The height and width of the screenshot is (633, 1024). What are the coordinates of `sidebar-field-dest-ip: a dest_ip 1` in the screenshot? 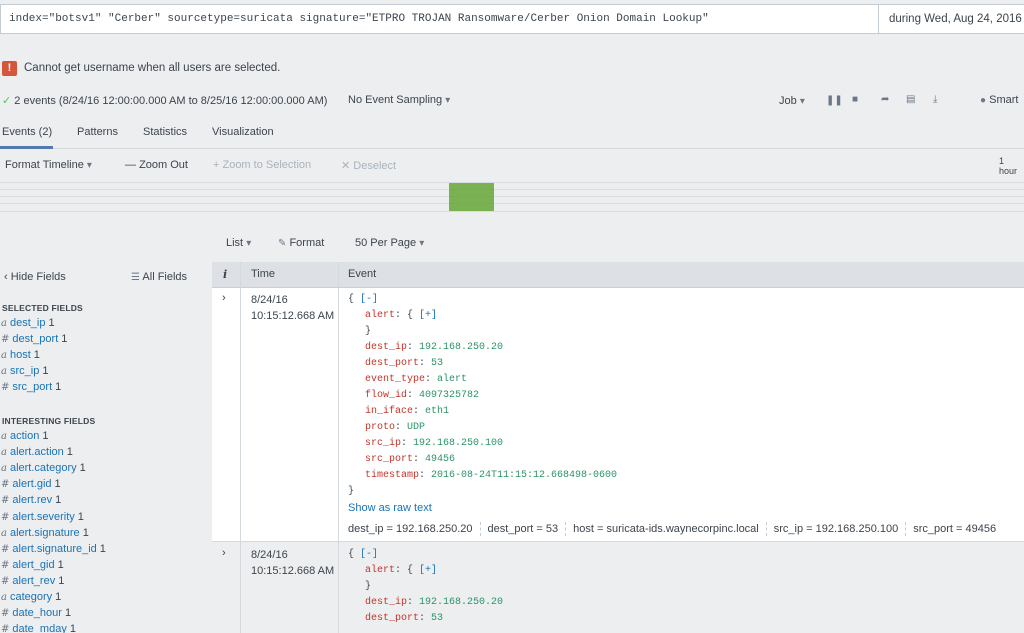 It's located at (28, 323).